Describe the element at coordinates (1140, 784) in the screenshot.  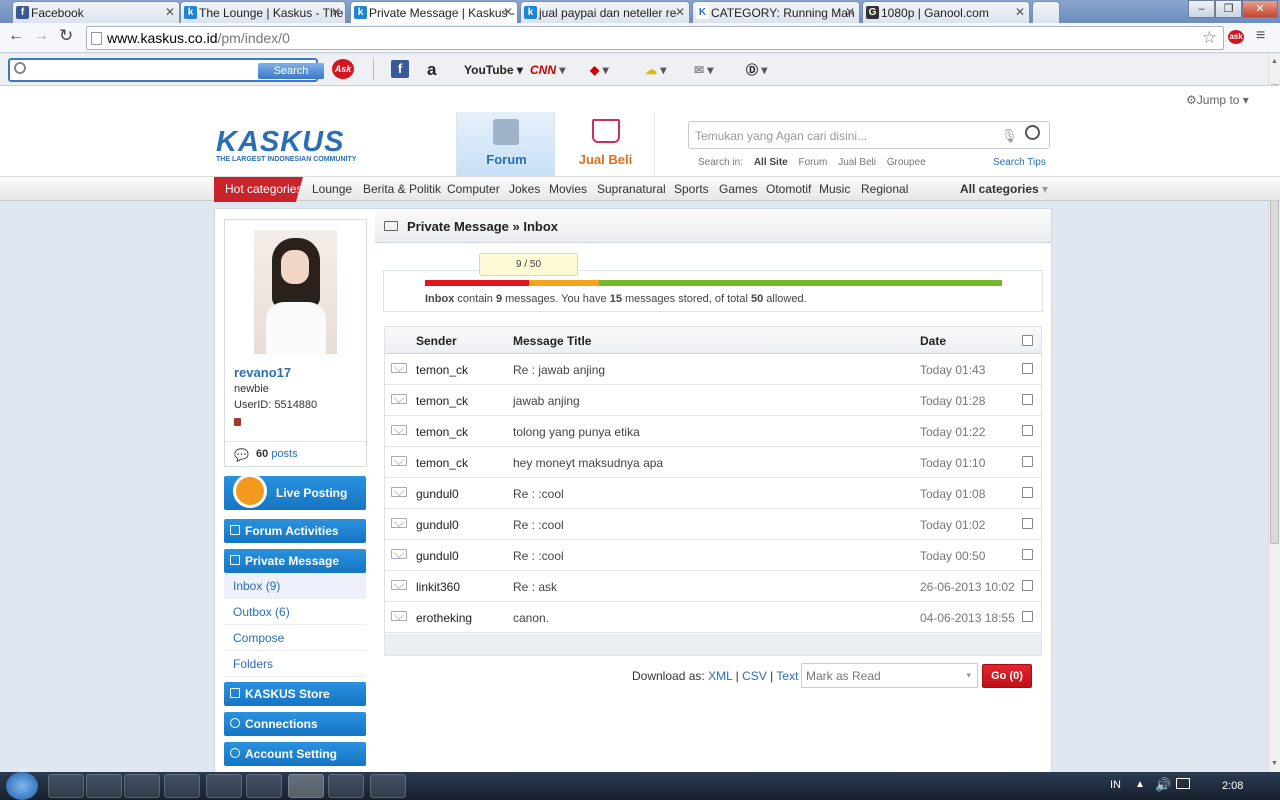
I see `tray-arrow-icon: ▲` at that location.